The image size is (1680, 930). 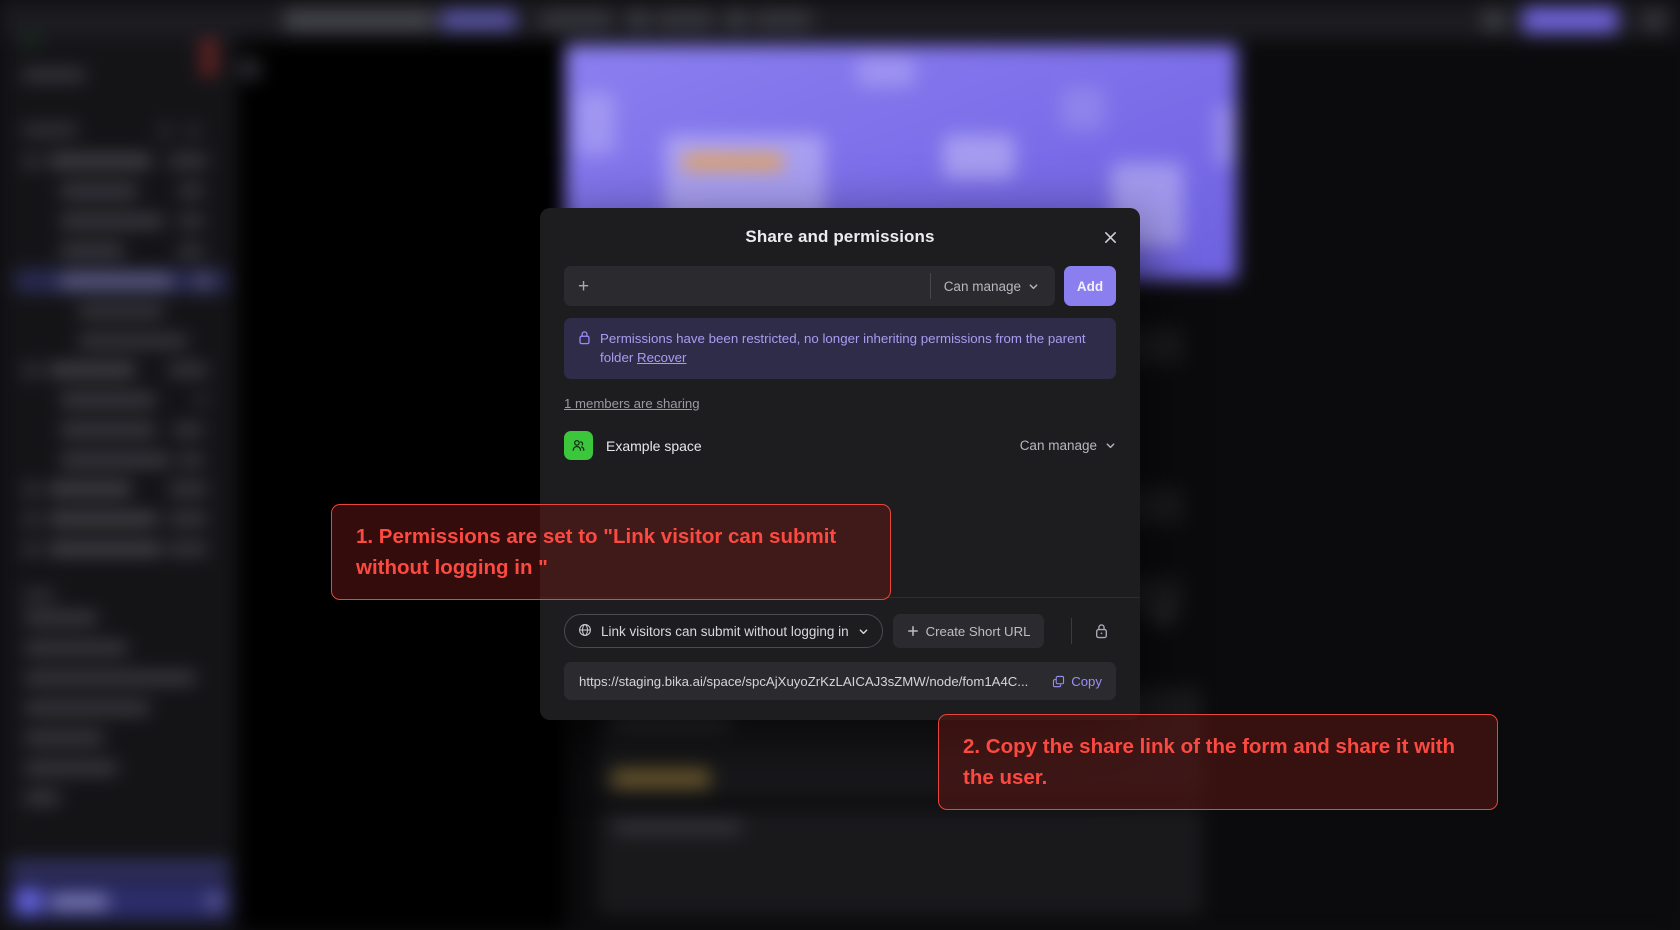 What do you see at coordinates (193, 131) in the screenshot?
I see `sidebar-more-blur` at bounding box center [193, 131].